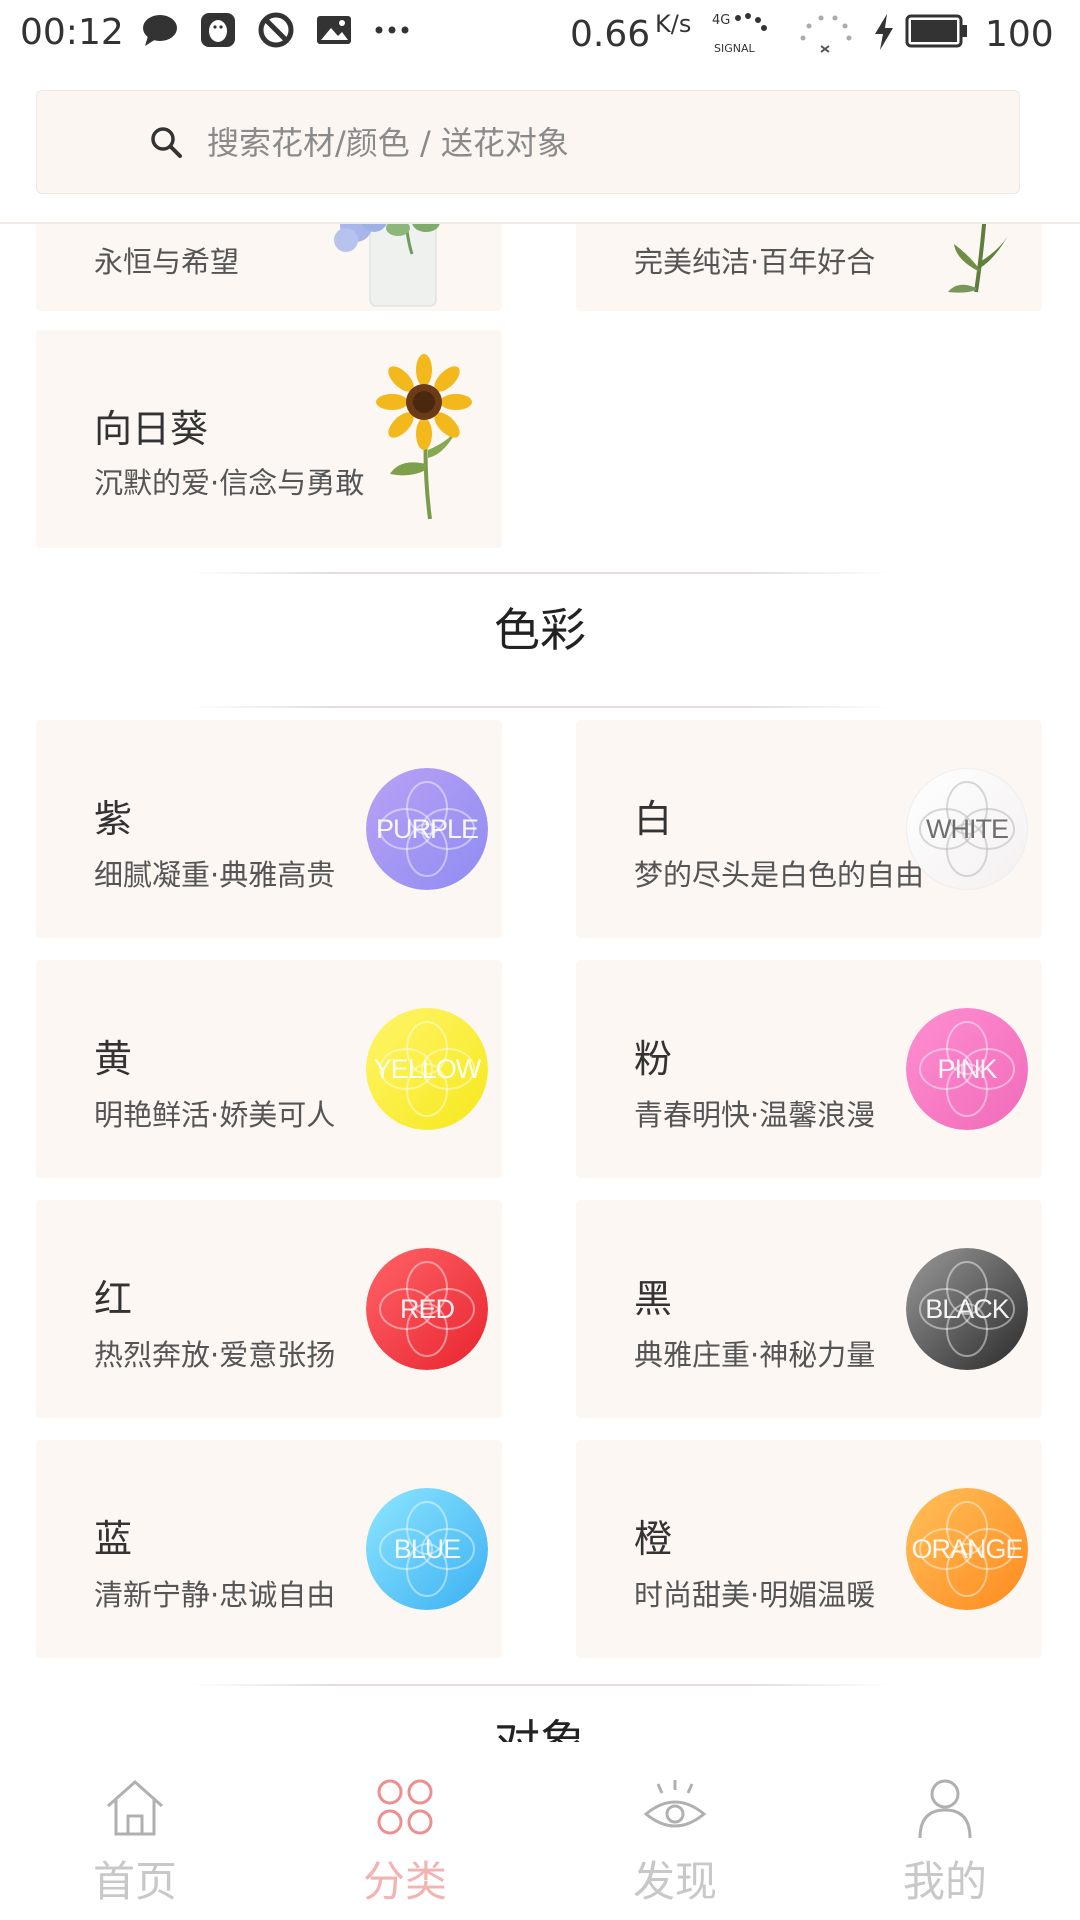 This screenshot has width=1080, height=1920. I want to click on battery-level: 100, so click(1019, 34).